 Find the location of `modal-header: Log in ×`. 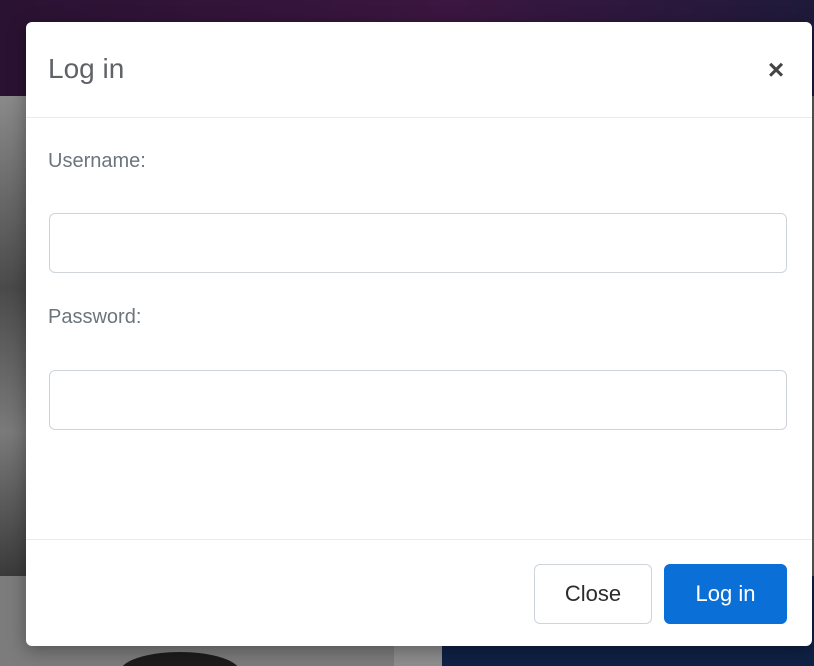

modal-header: Log in × is located at coordinates (419, 70).